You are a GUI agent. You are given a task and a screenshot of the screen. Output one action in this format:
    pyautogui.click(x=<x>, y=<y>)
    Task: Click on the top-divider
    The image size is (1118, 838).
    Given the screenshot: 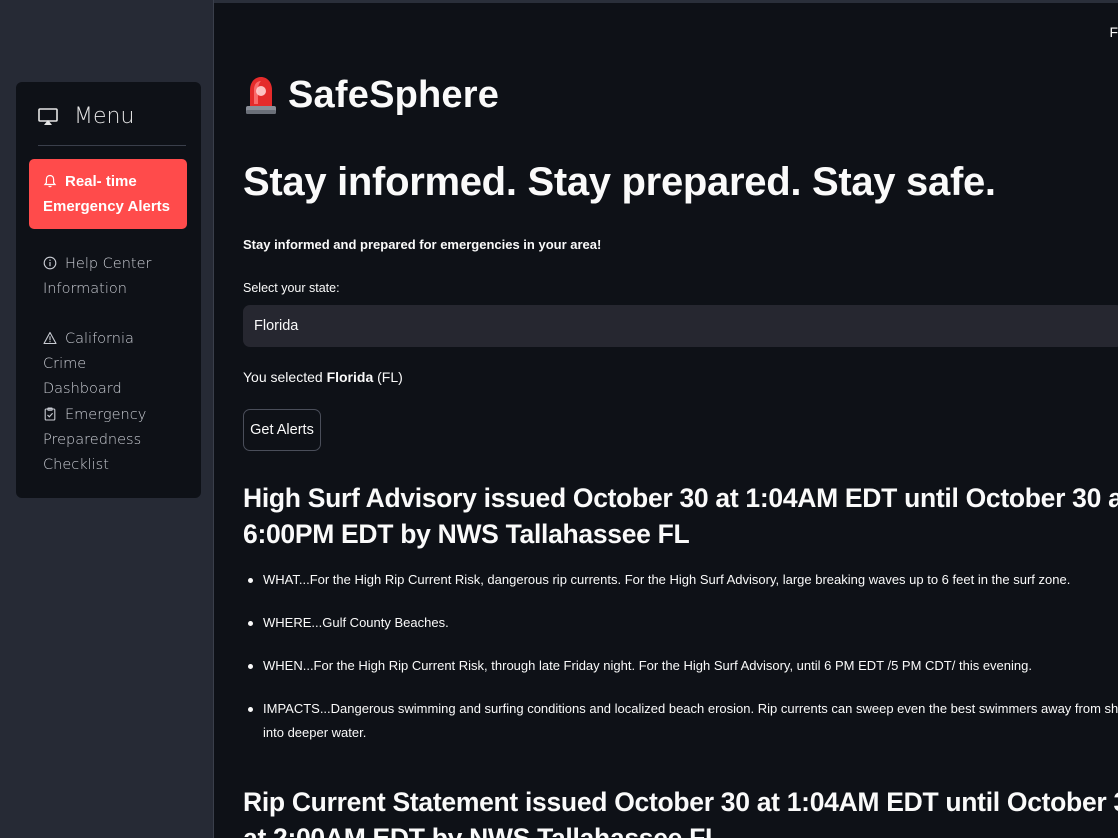 What is the action you would take?
    pyautogui.click(x=666, y=1)
    